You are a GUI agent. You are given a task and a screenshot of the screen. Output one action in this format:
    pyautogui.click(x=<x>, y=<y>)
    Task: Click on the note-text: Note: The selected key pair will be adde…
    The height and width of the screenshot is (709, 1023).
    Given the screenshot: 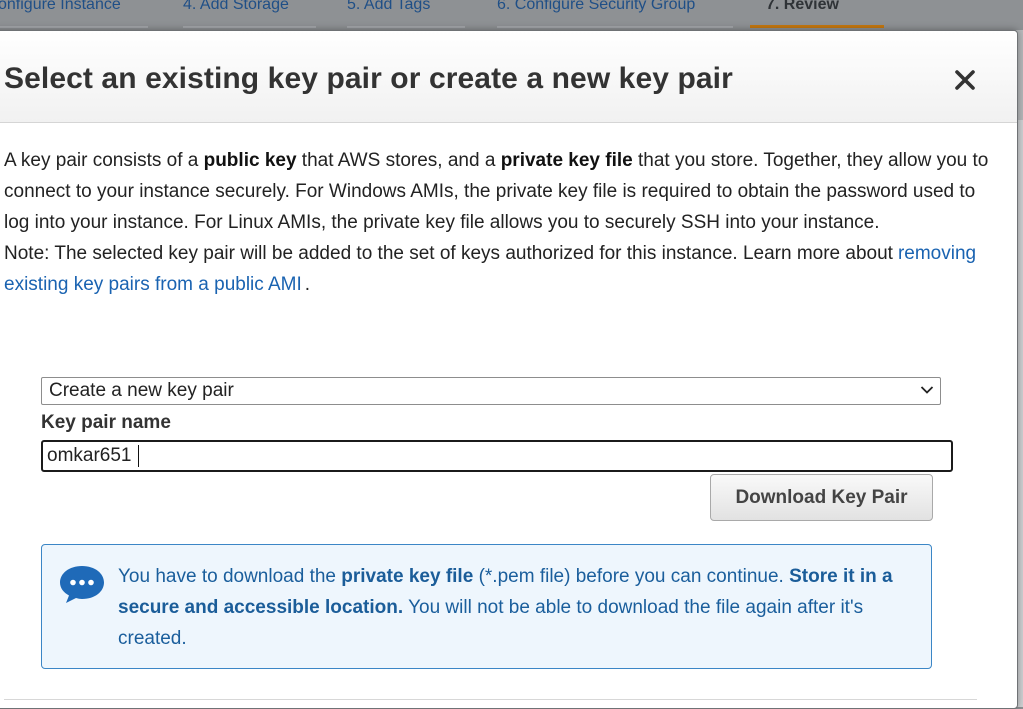 What is the action you would take?
    pyautogui.click(x=448, y=253)
    